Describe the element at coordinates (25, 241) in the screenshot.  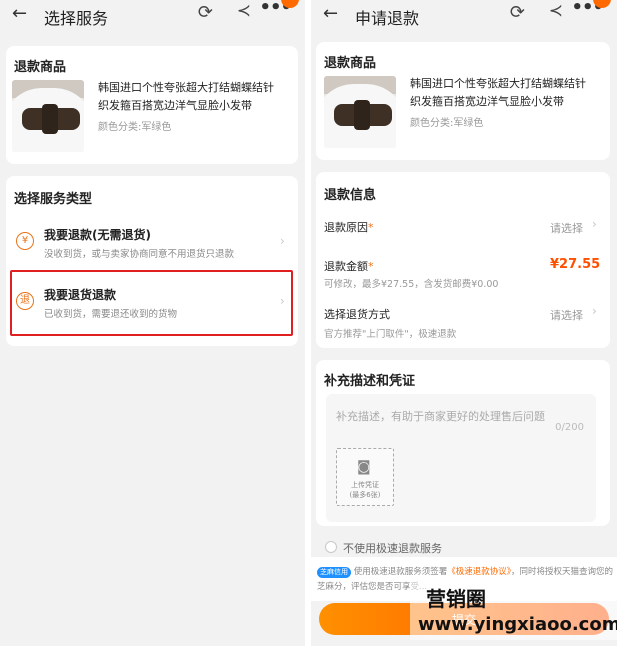
I see `refund-yen-icon: ¥` at that location.